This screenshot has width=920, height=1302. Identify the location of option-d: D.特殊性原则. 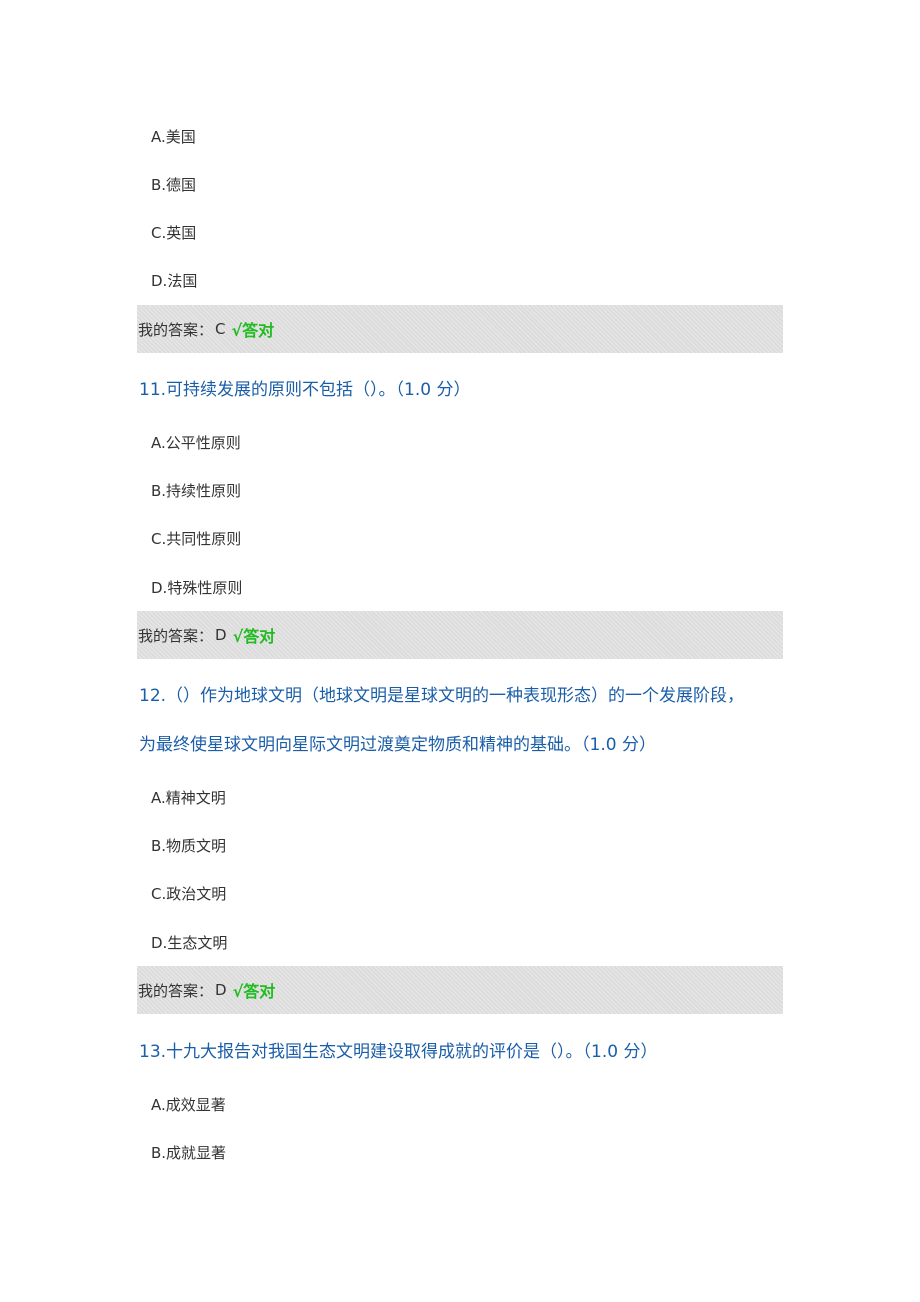
(196, 588).